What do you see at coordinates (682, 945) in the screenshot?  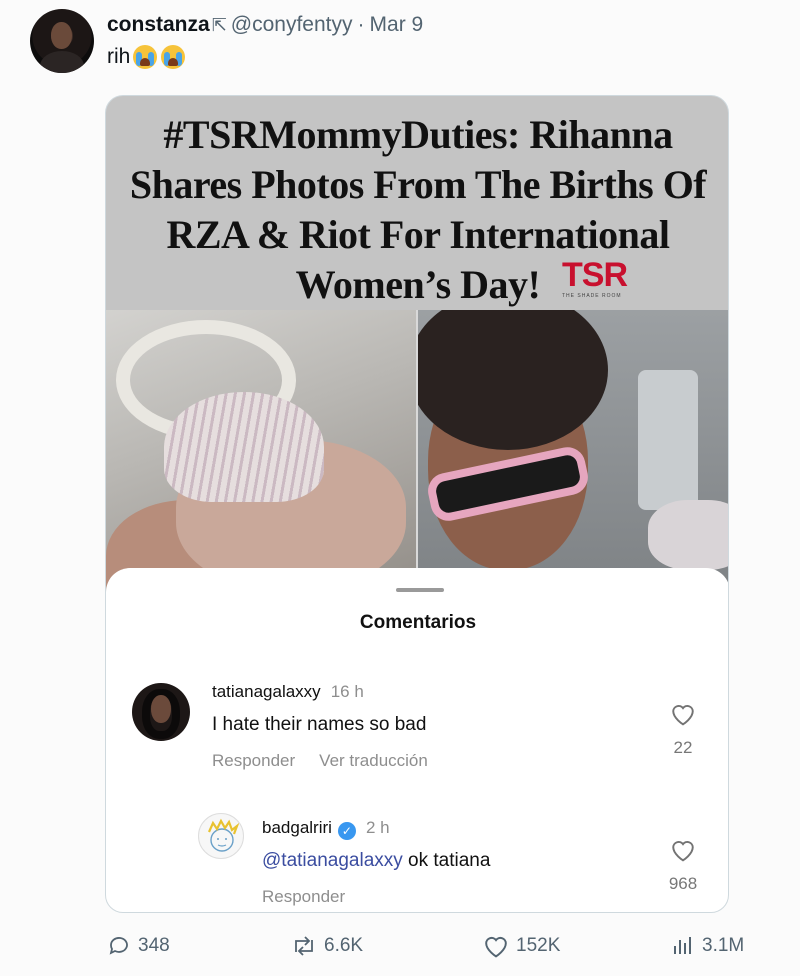 I see `views-bars-icon` at bounding box center [682, 945].